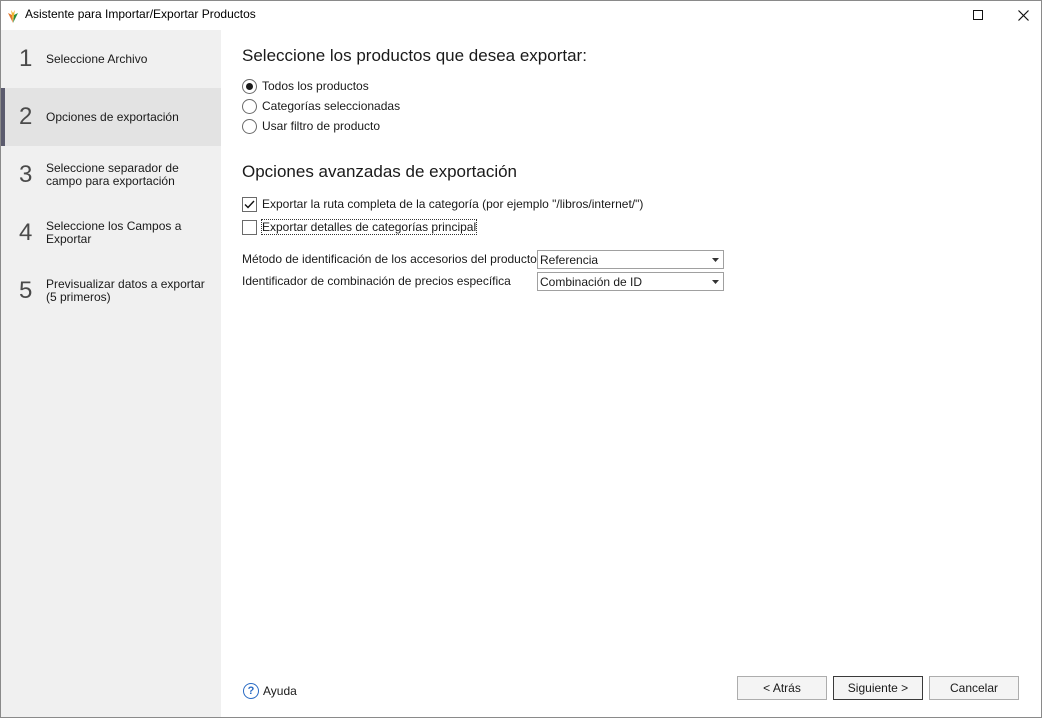 Image resolution: width=1042 pixels, height=718 pixels. Describe the element at coordinates (331, 106) in the screenshot. I see `radio-label: Categorías seleccionadas` at that location.